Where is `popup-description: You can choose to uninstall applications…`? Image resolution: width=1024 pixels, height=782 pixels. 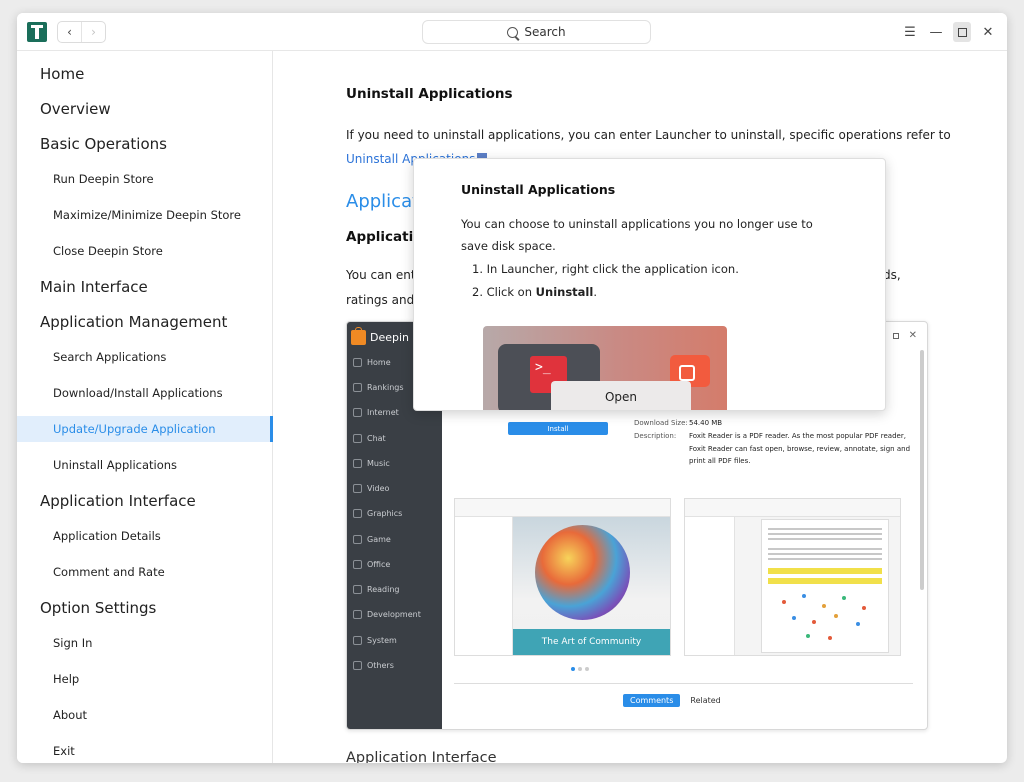
popup-description: You can choose to uninstall applications… is located at coordinates (637, 235).